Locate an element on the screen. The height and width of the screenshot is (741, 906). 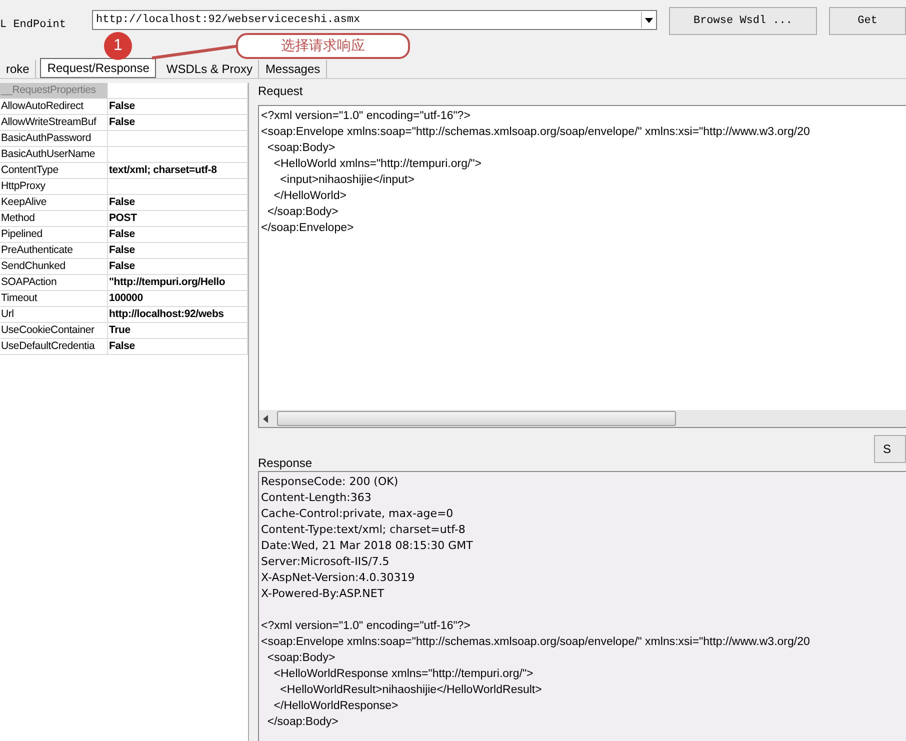
property-value: http://localhost:92/webs is located at coordinates (178, 315).